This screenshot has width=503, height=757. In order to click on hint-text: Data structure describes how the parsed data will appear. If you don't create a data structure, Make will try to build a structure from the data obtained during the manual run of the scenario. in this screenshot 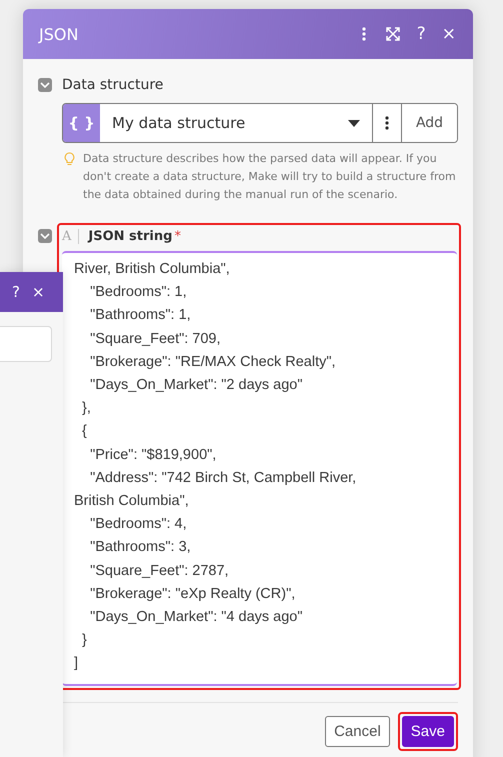, I will do `click(270, 177)`.